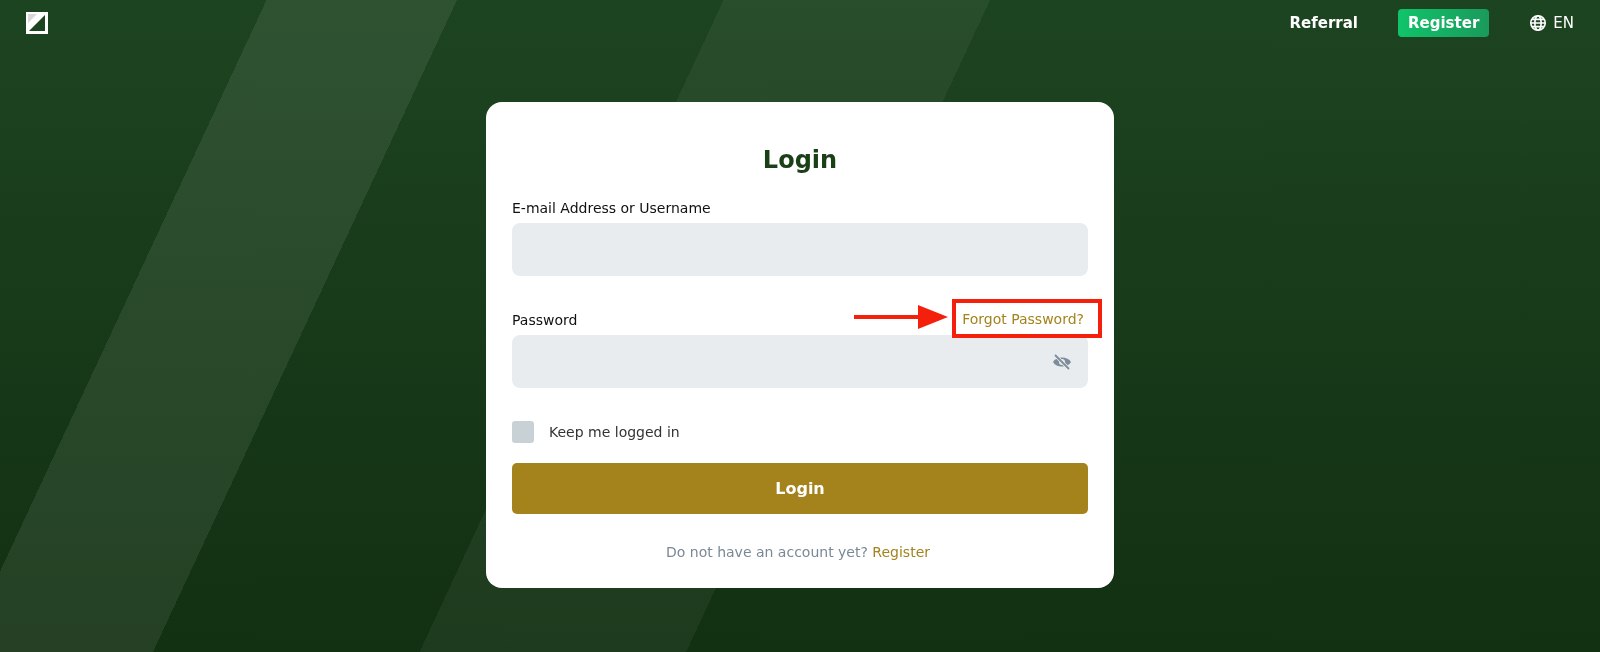 This screenshot has height=652, width=1600. What do you see at coordinates (901, 552) in the screenshot?
I see `register-link: Register` at bounding box center [901, 552].